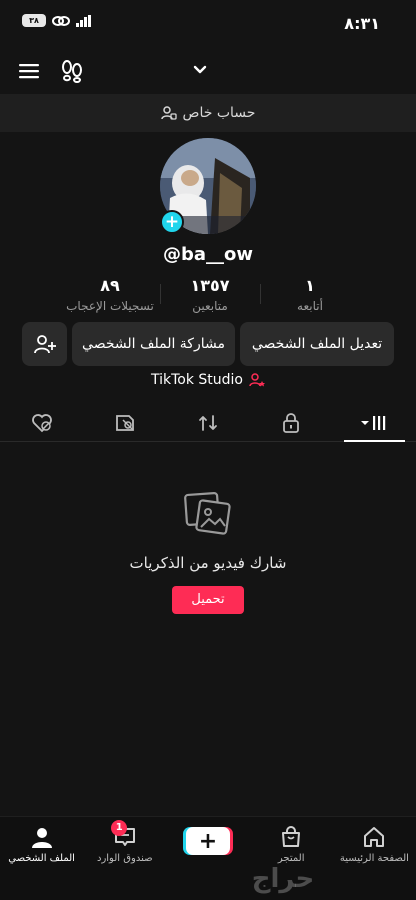 The height and width of the screenshot is (900, 416). Describe the element at coordinates (61, 21) in the screenshot. I see `link-icon` at that location.